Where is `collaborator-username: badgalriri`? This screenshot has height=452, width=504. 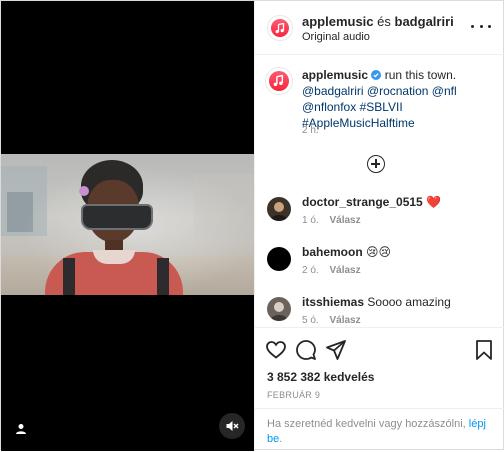 collaborator-username: badgalriri is located at coordinates (424, 21).